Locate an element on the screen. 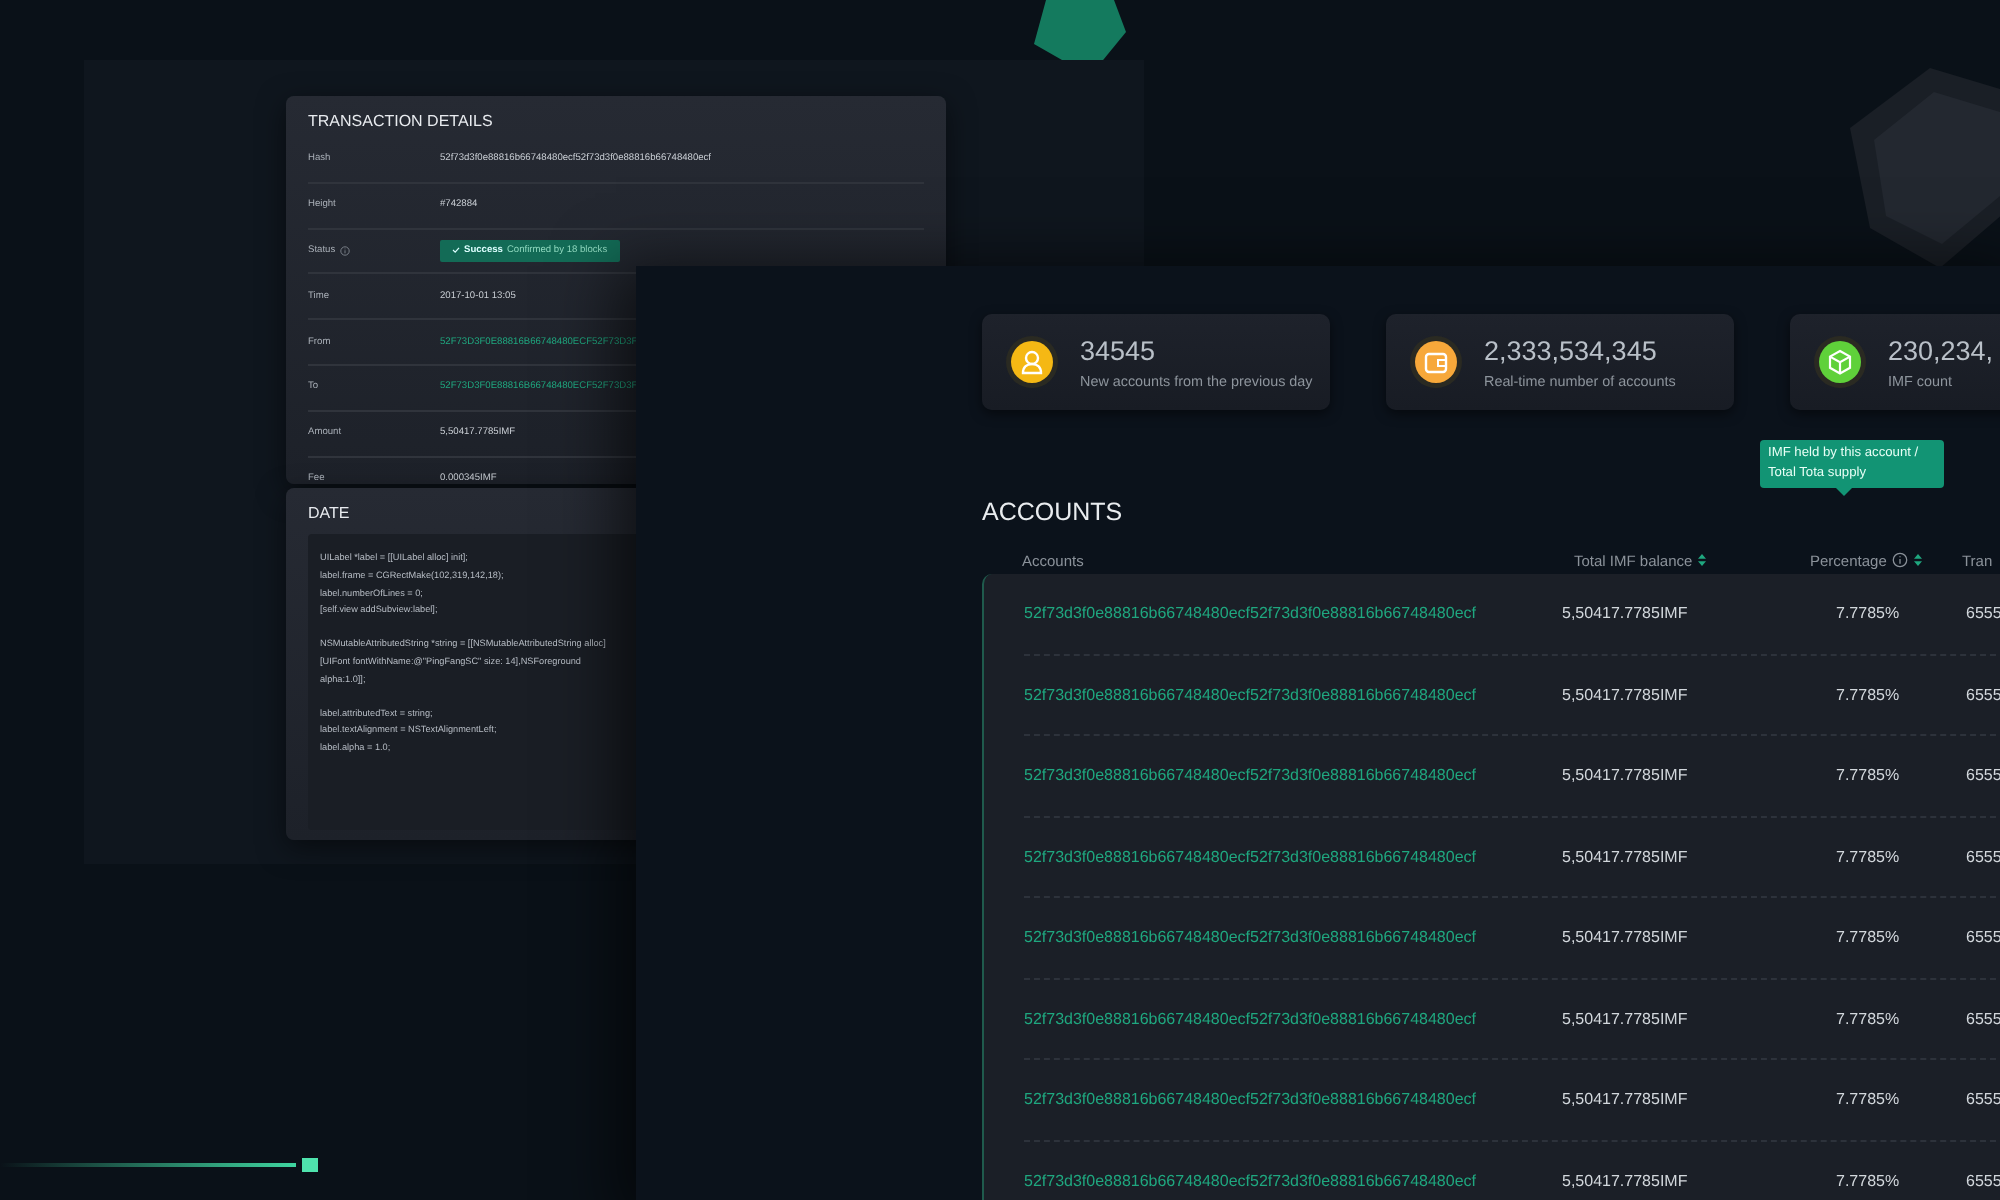 This screenshot has width=2000, height=1200. stat-value: 2,333,534,345 is located at coordinates (1571, 350).